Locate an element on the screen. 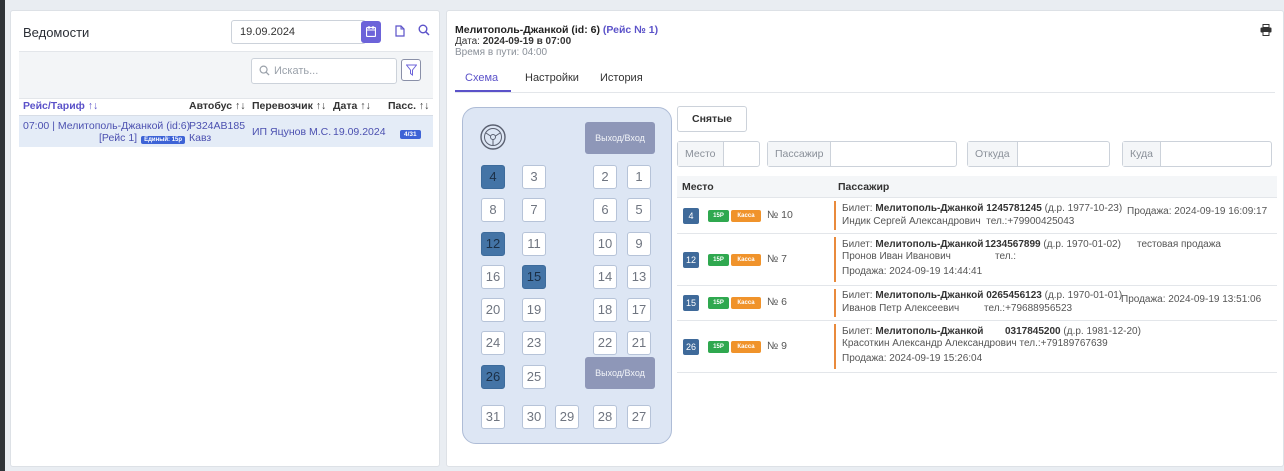 The height and width of the screenshot is (471, 1284). seat: 10 is located at coordinates (605, 244).